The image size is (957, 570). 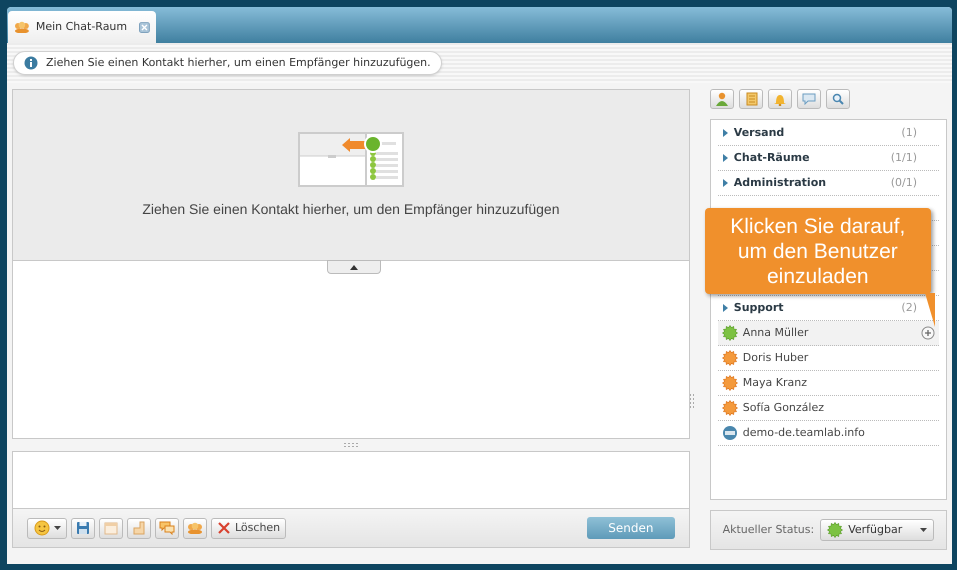 What do you see at coordinates (828, 358) in the screenshot?
I see `contact-row: Doris Huber` at bounding box center [828, 358].